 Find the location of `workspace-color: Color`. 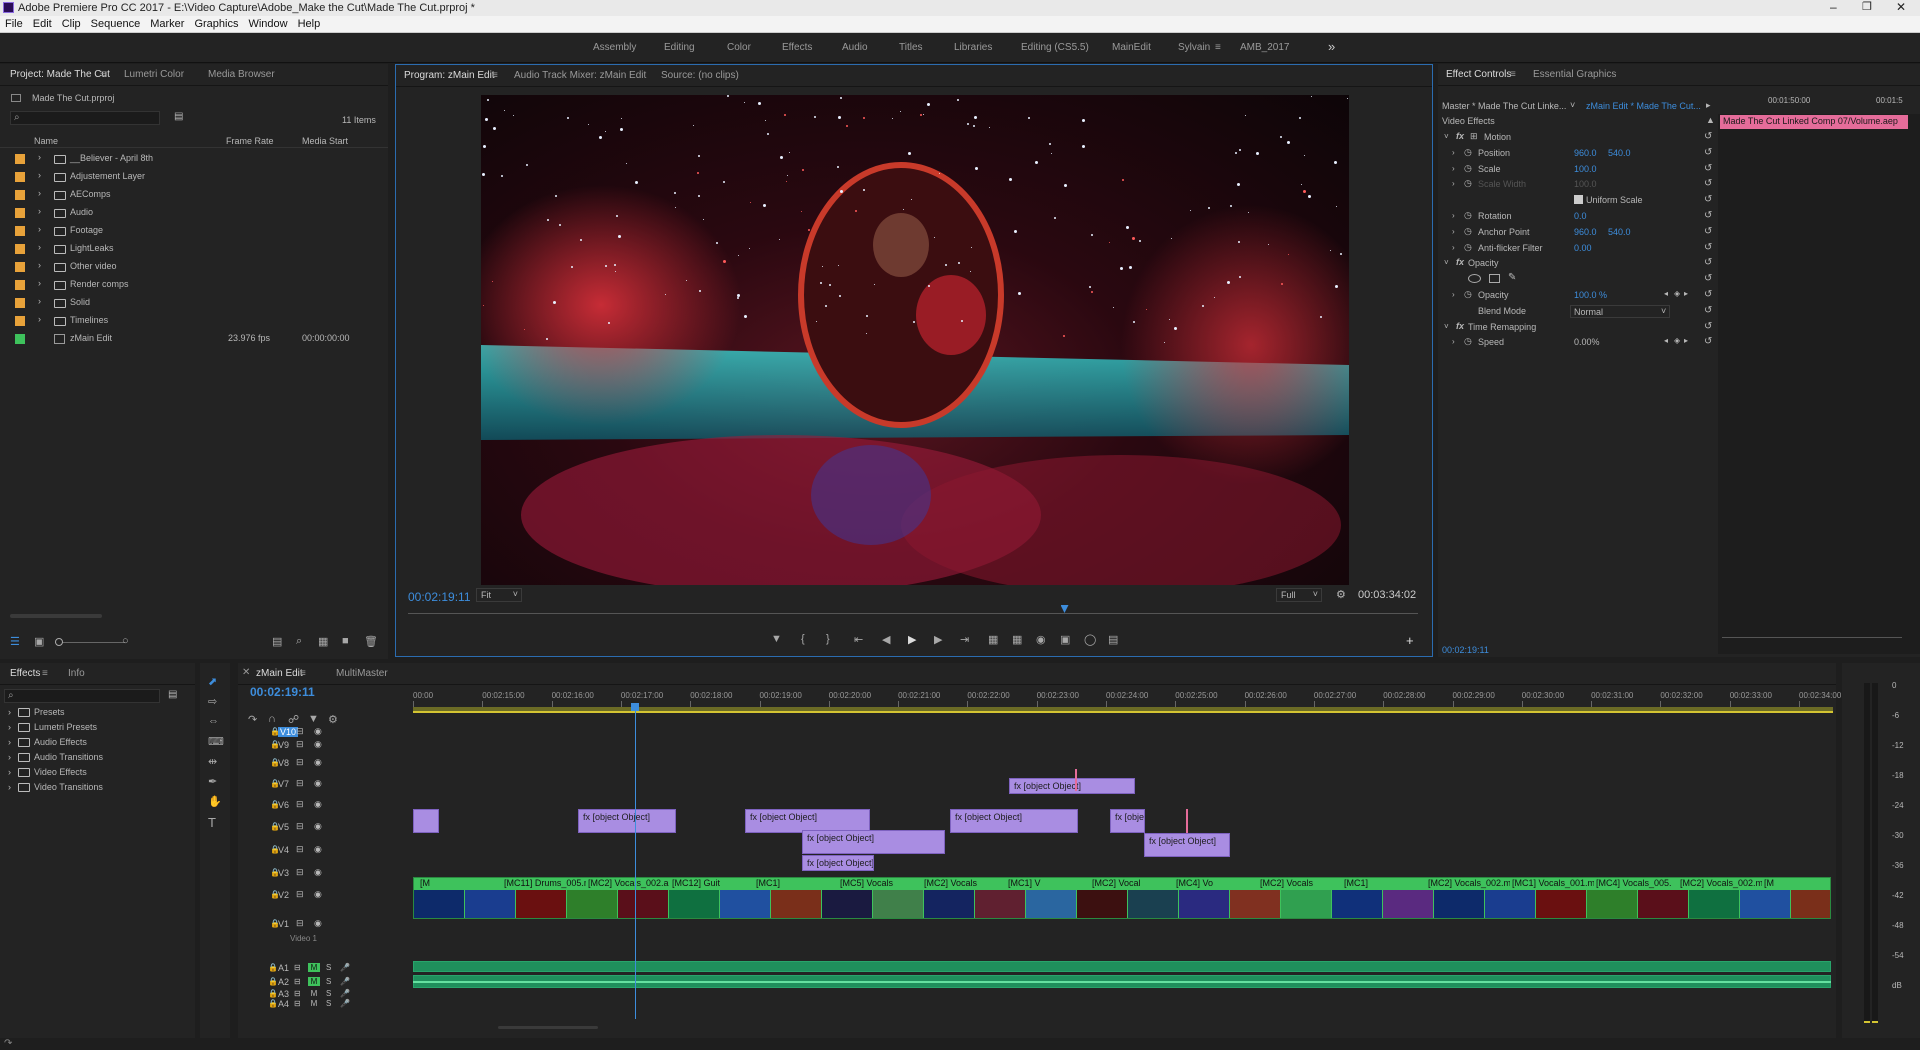

workspace-color: Color is located at coordinates (739, 47).